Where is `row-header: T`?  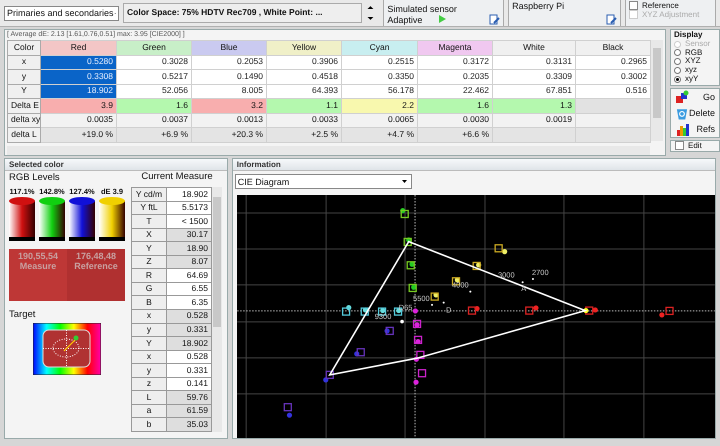
row-header: T is located at coordinates (149, 221).